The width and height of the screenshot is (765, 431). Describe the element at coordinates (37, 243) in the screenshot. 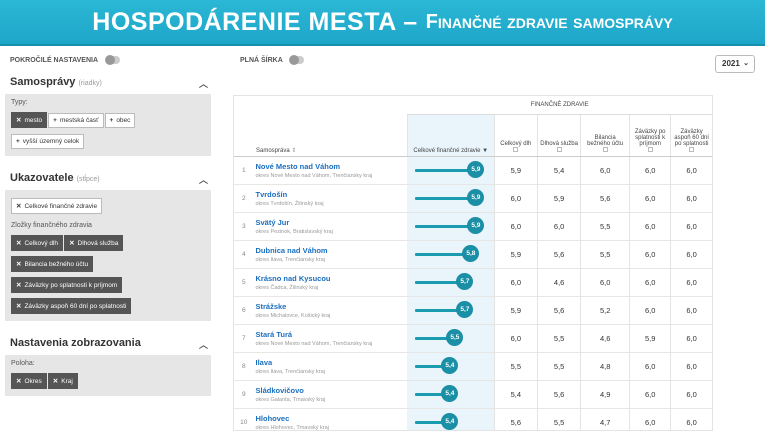

I see `filter-chip: ✕ Celkový dlh` at that location.